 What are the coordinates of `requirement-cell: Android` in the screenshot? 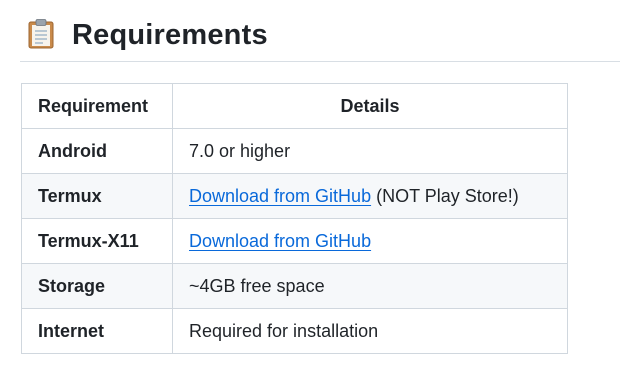 It's located at (97, 151).